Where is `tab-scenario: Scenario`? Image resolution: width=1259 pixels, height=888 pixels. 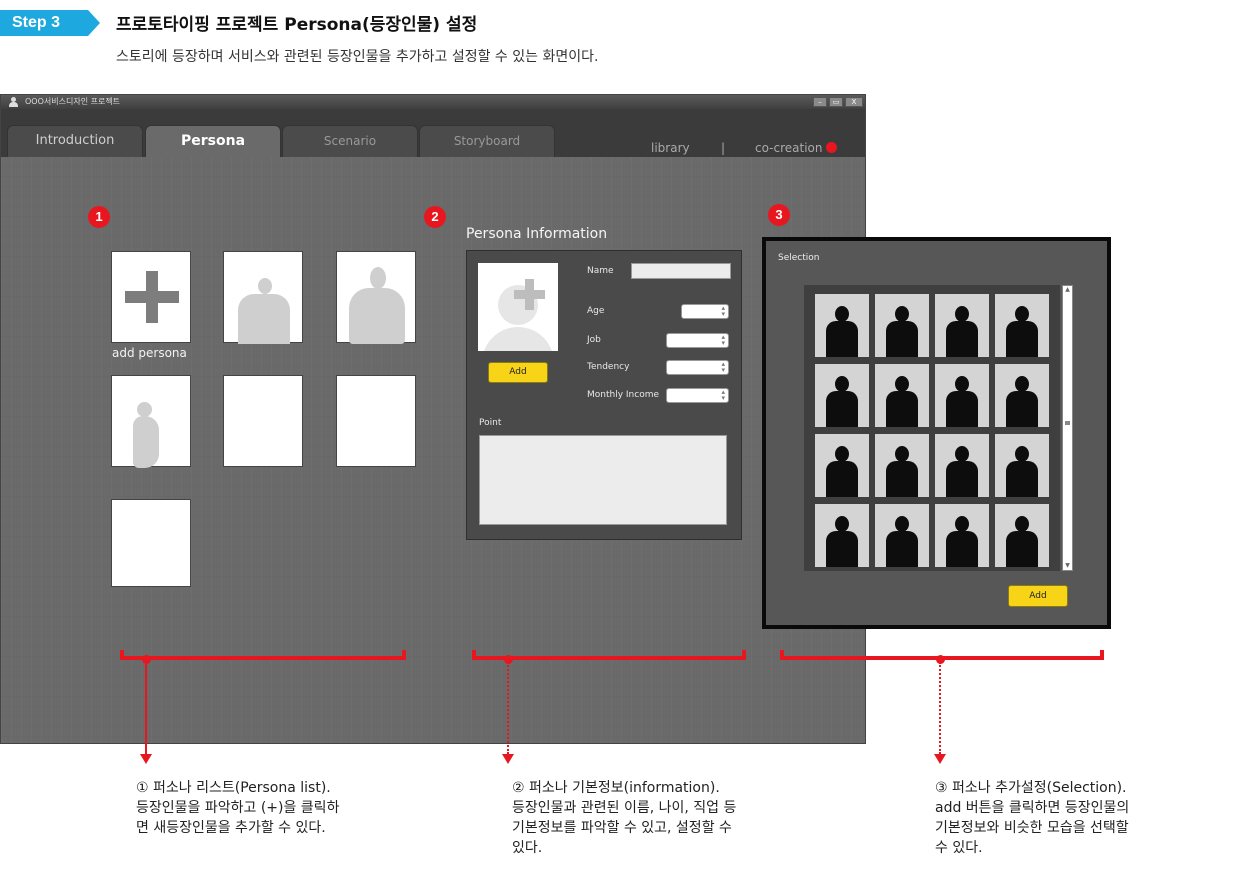 tab-scenario: Scenario is located at coordinates (350, 141).